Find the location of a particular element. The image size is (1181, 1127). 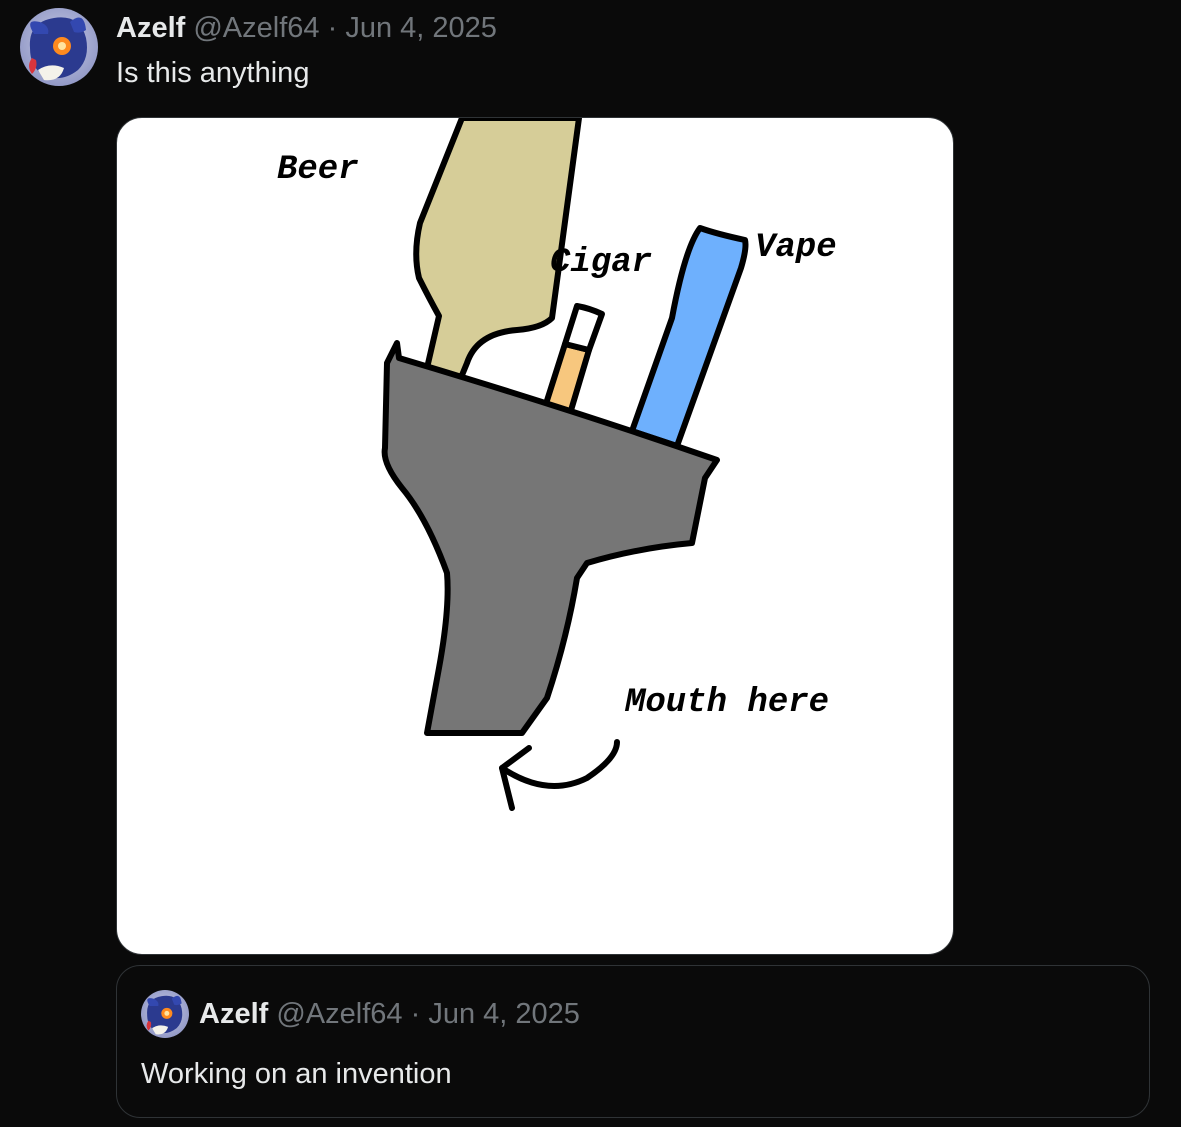

tweet-text: Is this anything is located at coordinates (213, 73).